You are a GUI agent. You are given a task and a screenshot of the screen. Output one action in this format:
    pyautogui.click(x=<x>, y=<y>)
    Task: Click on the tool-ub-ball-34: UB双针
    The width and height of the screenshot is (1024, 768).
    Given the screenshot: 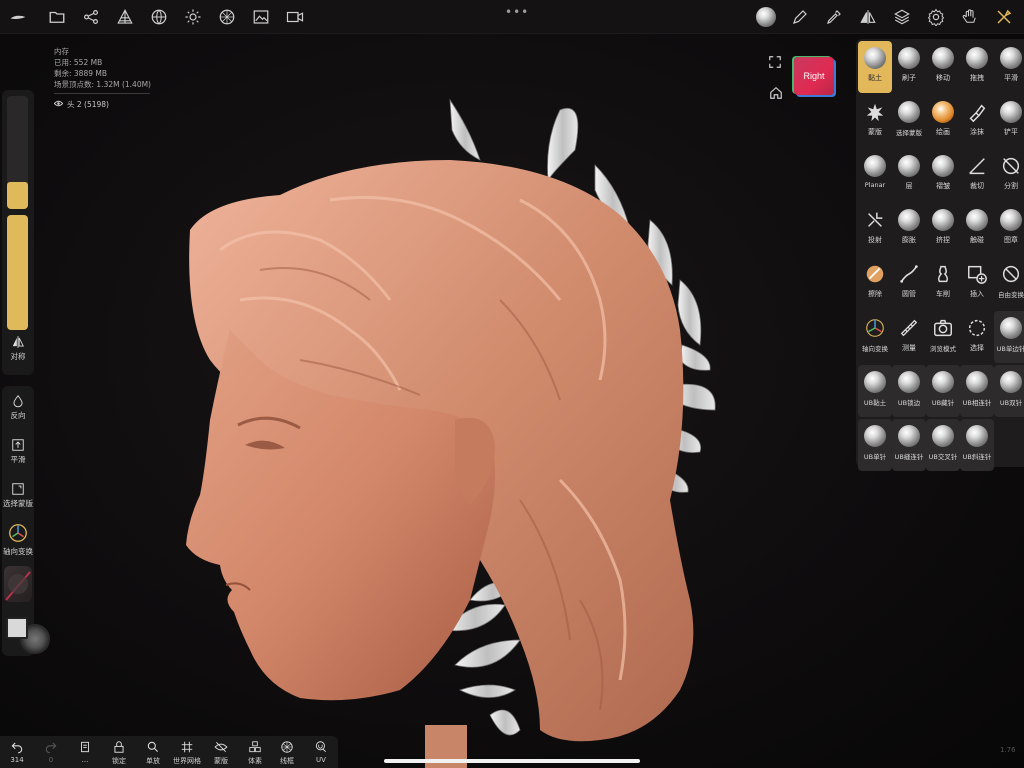 What is the action you would take?
    pyautogui.click(x=1009, y=391)
    